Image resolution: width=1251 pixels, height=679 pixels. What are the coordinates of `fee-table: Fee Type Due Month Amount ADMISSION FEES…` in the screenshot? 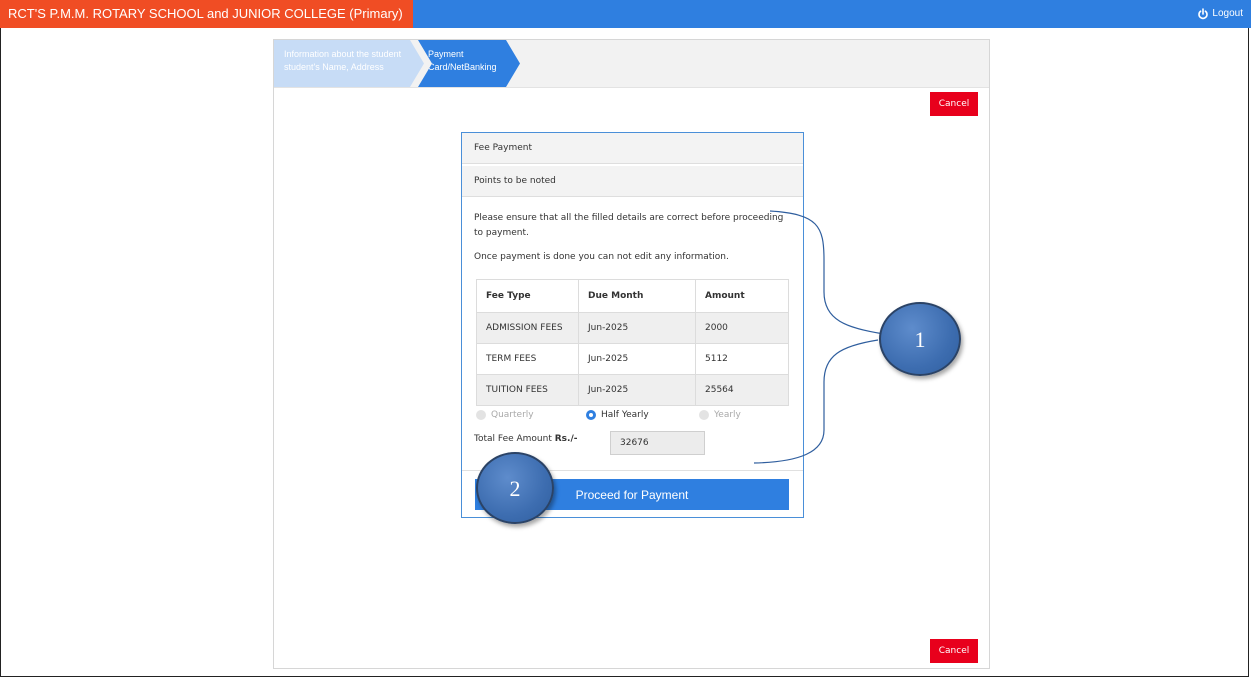 It's located at (632, 342).